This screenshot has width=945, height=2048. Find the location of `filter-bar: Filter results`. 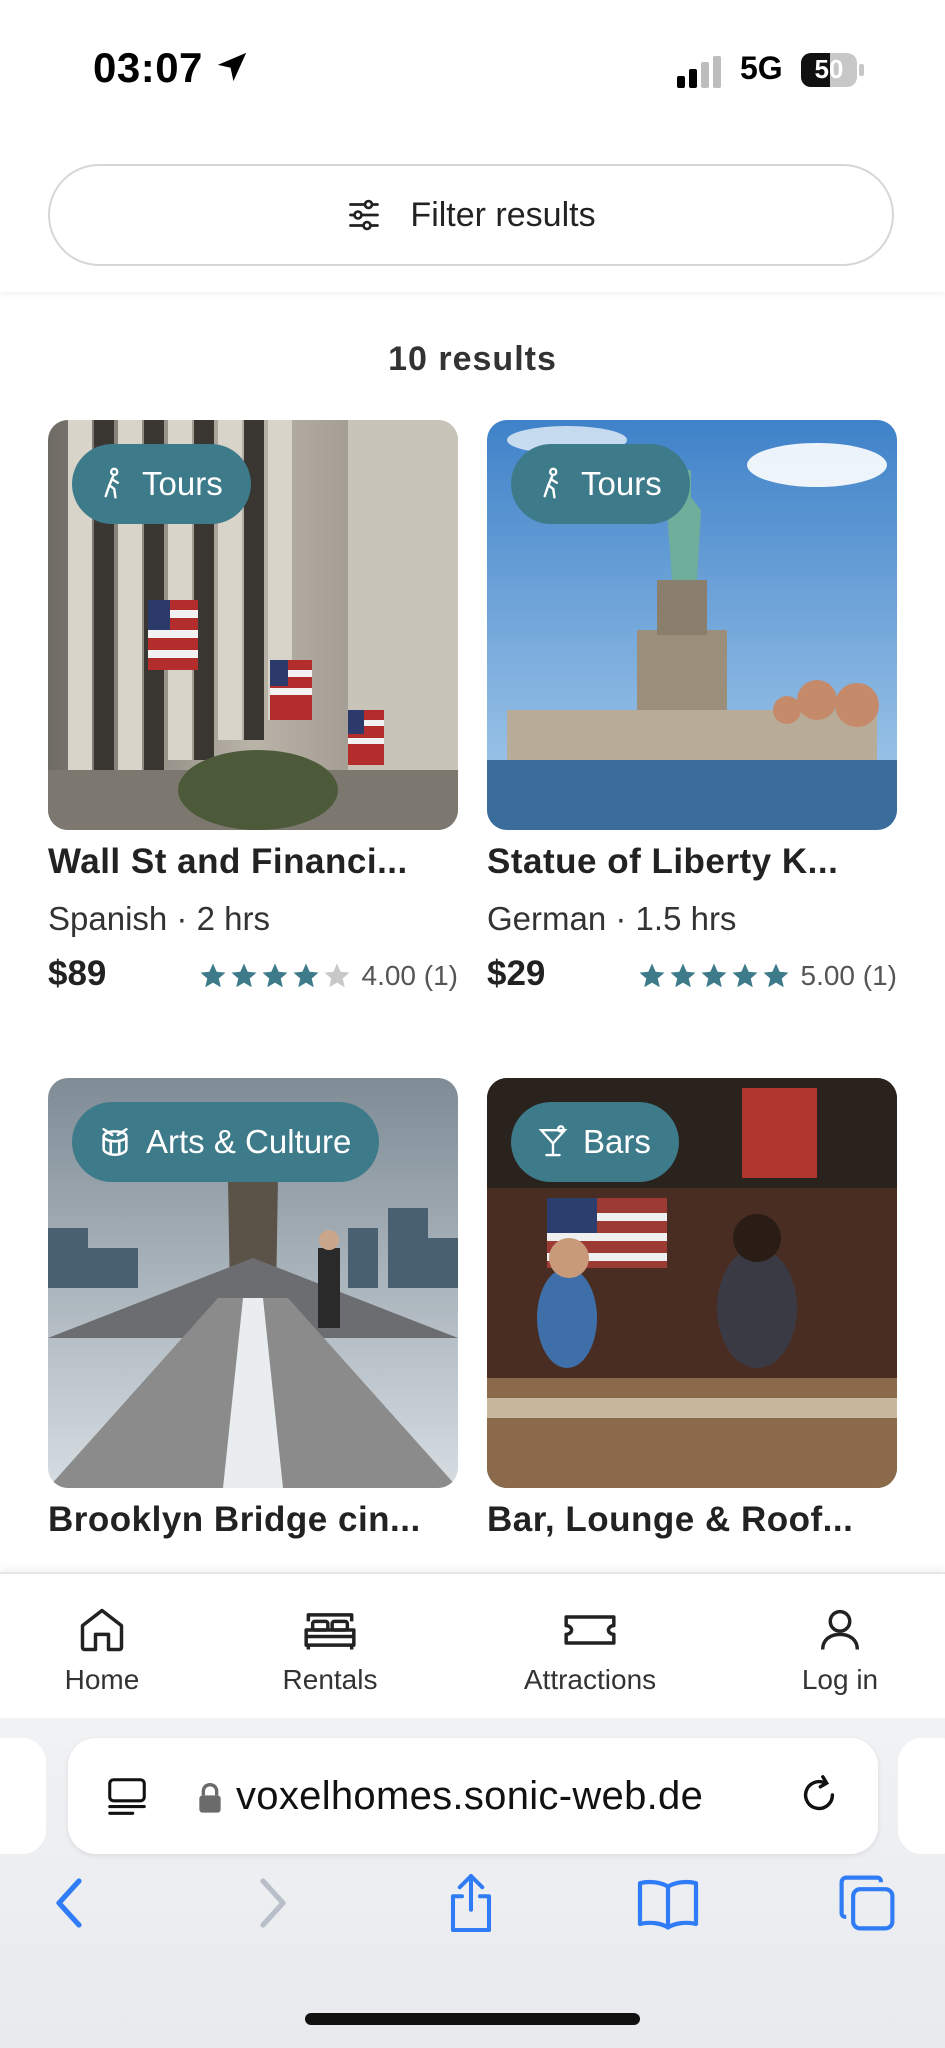

filter-bar: Filter results is located at coordinates (472, 216).